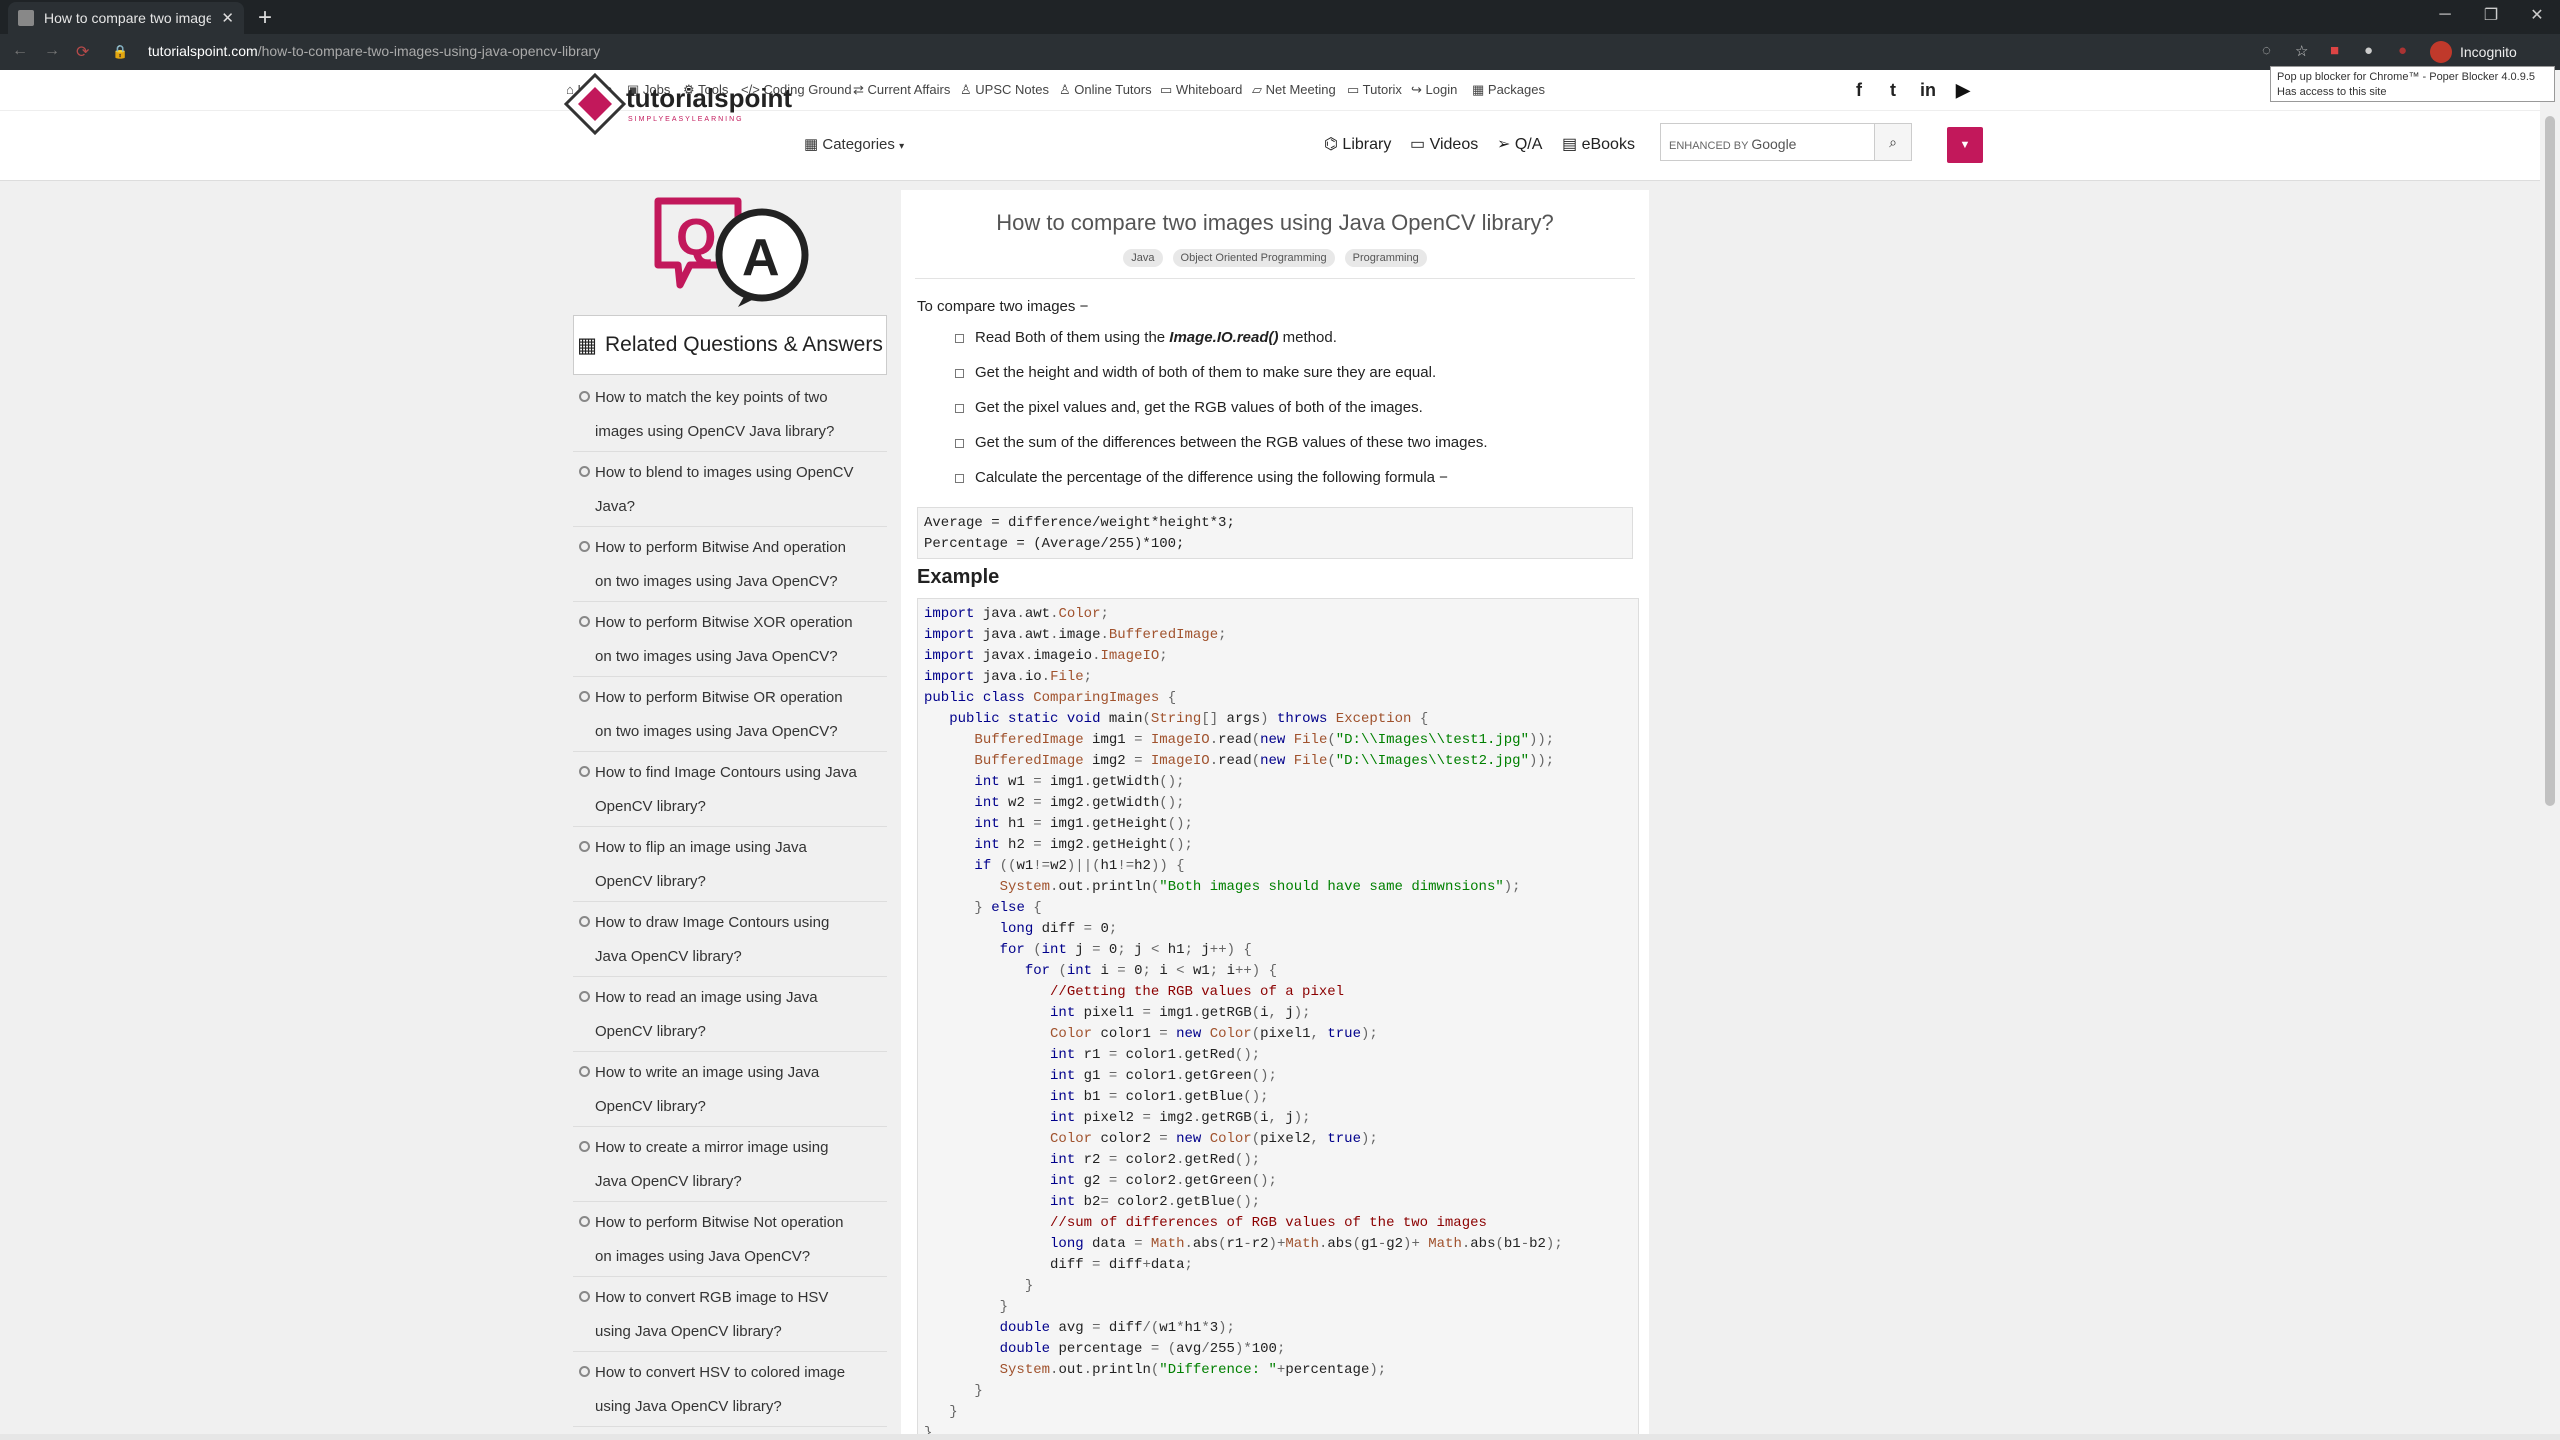  I want to click on nav-whiteboard: ▭ Whiteboard, so click(1201, 90).